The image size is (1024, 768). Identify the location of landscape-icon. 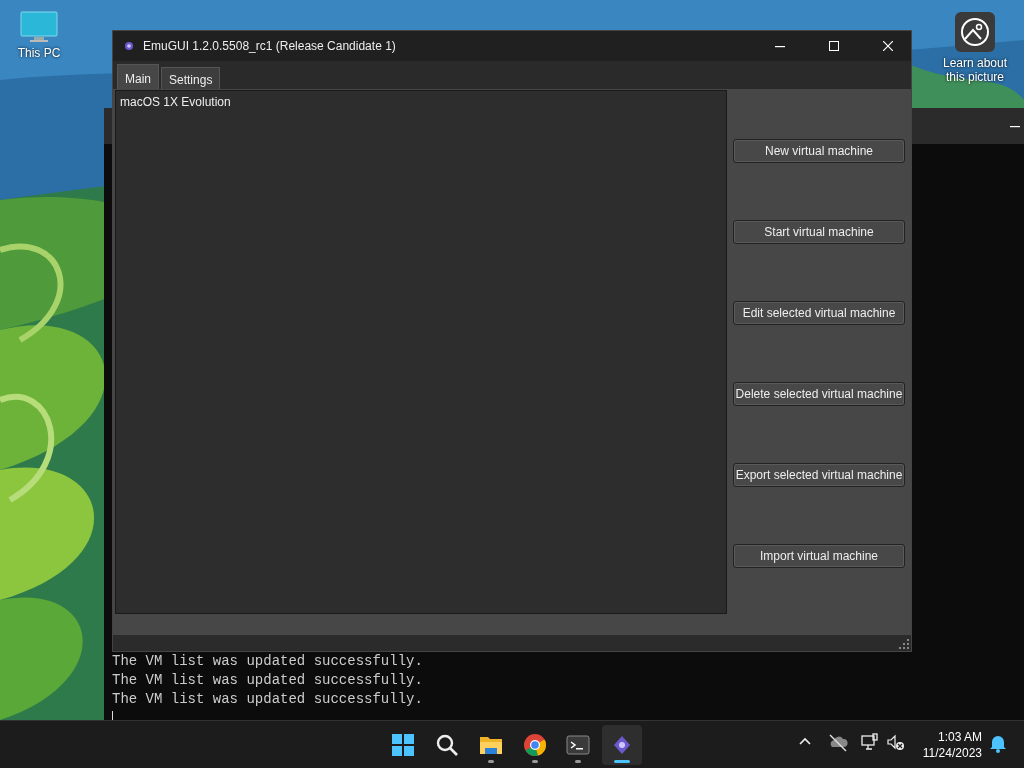
(975, 32).